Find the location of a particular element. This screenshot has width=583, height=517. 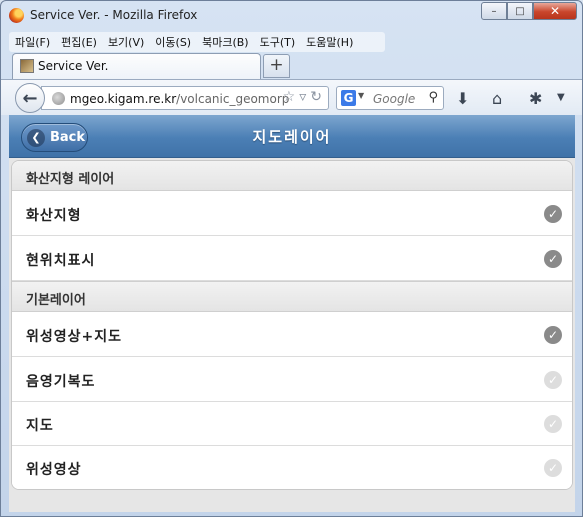

menu-help: 도움말(H) is located at coordinates (329, 42).